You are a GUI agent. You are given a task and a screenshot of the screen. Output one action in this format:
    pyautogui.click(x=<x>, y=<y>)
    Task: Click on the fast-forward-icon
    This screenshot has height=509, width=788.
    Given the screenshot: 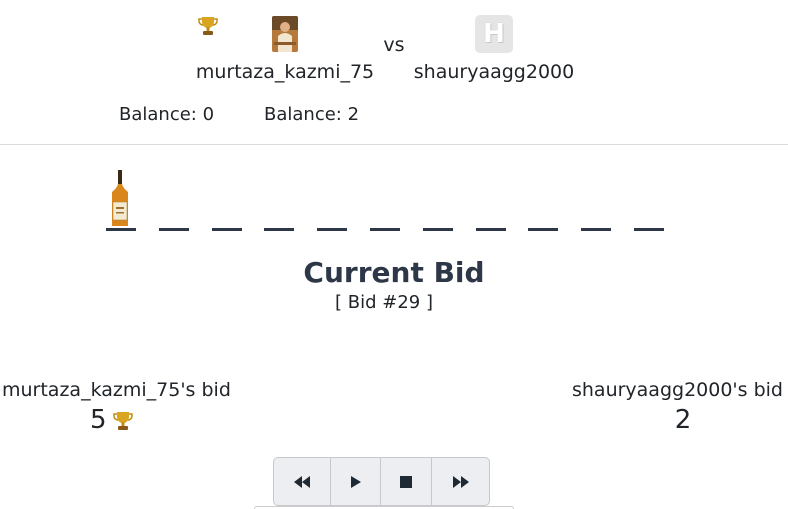 What is the action you would take?
    pyautogui.click(x=460, y=481)
    